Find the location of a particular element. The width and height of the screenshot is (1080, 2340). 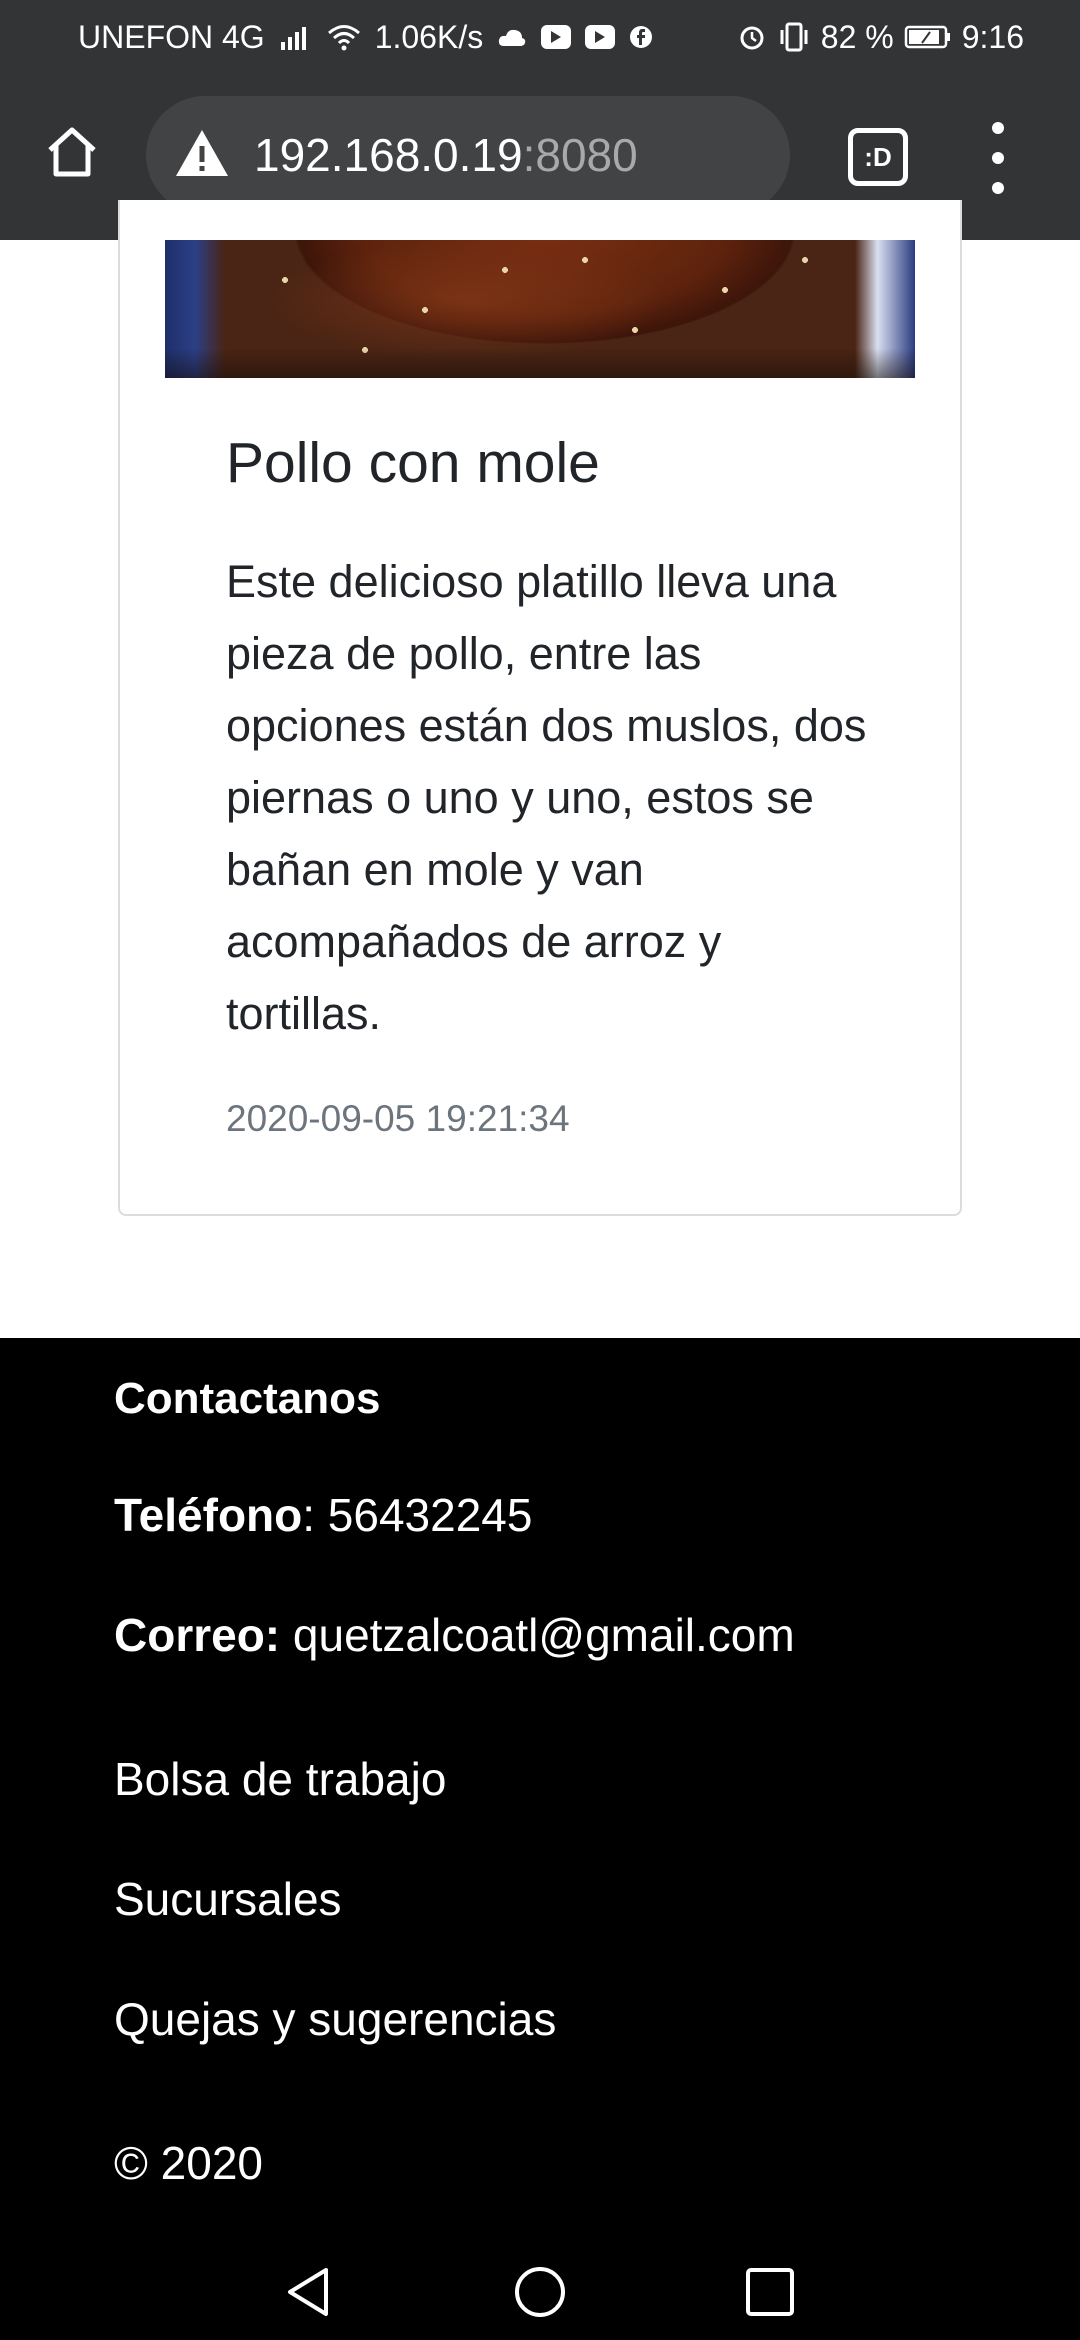

footer-phone: Teléfono: 56432245 is located at coordinates (323, 1515).